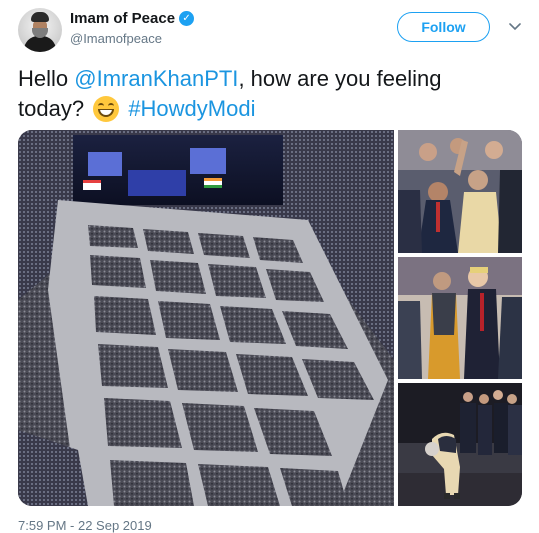 This screenshot has height=533, width=539. I want to click on author-name: Imam of Peace, so click(122, 18).